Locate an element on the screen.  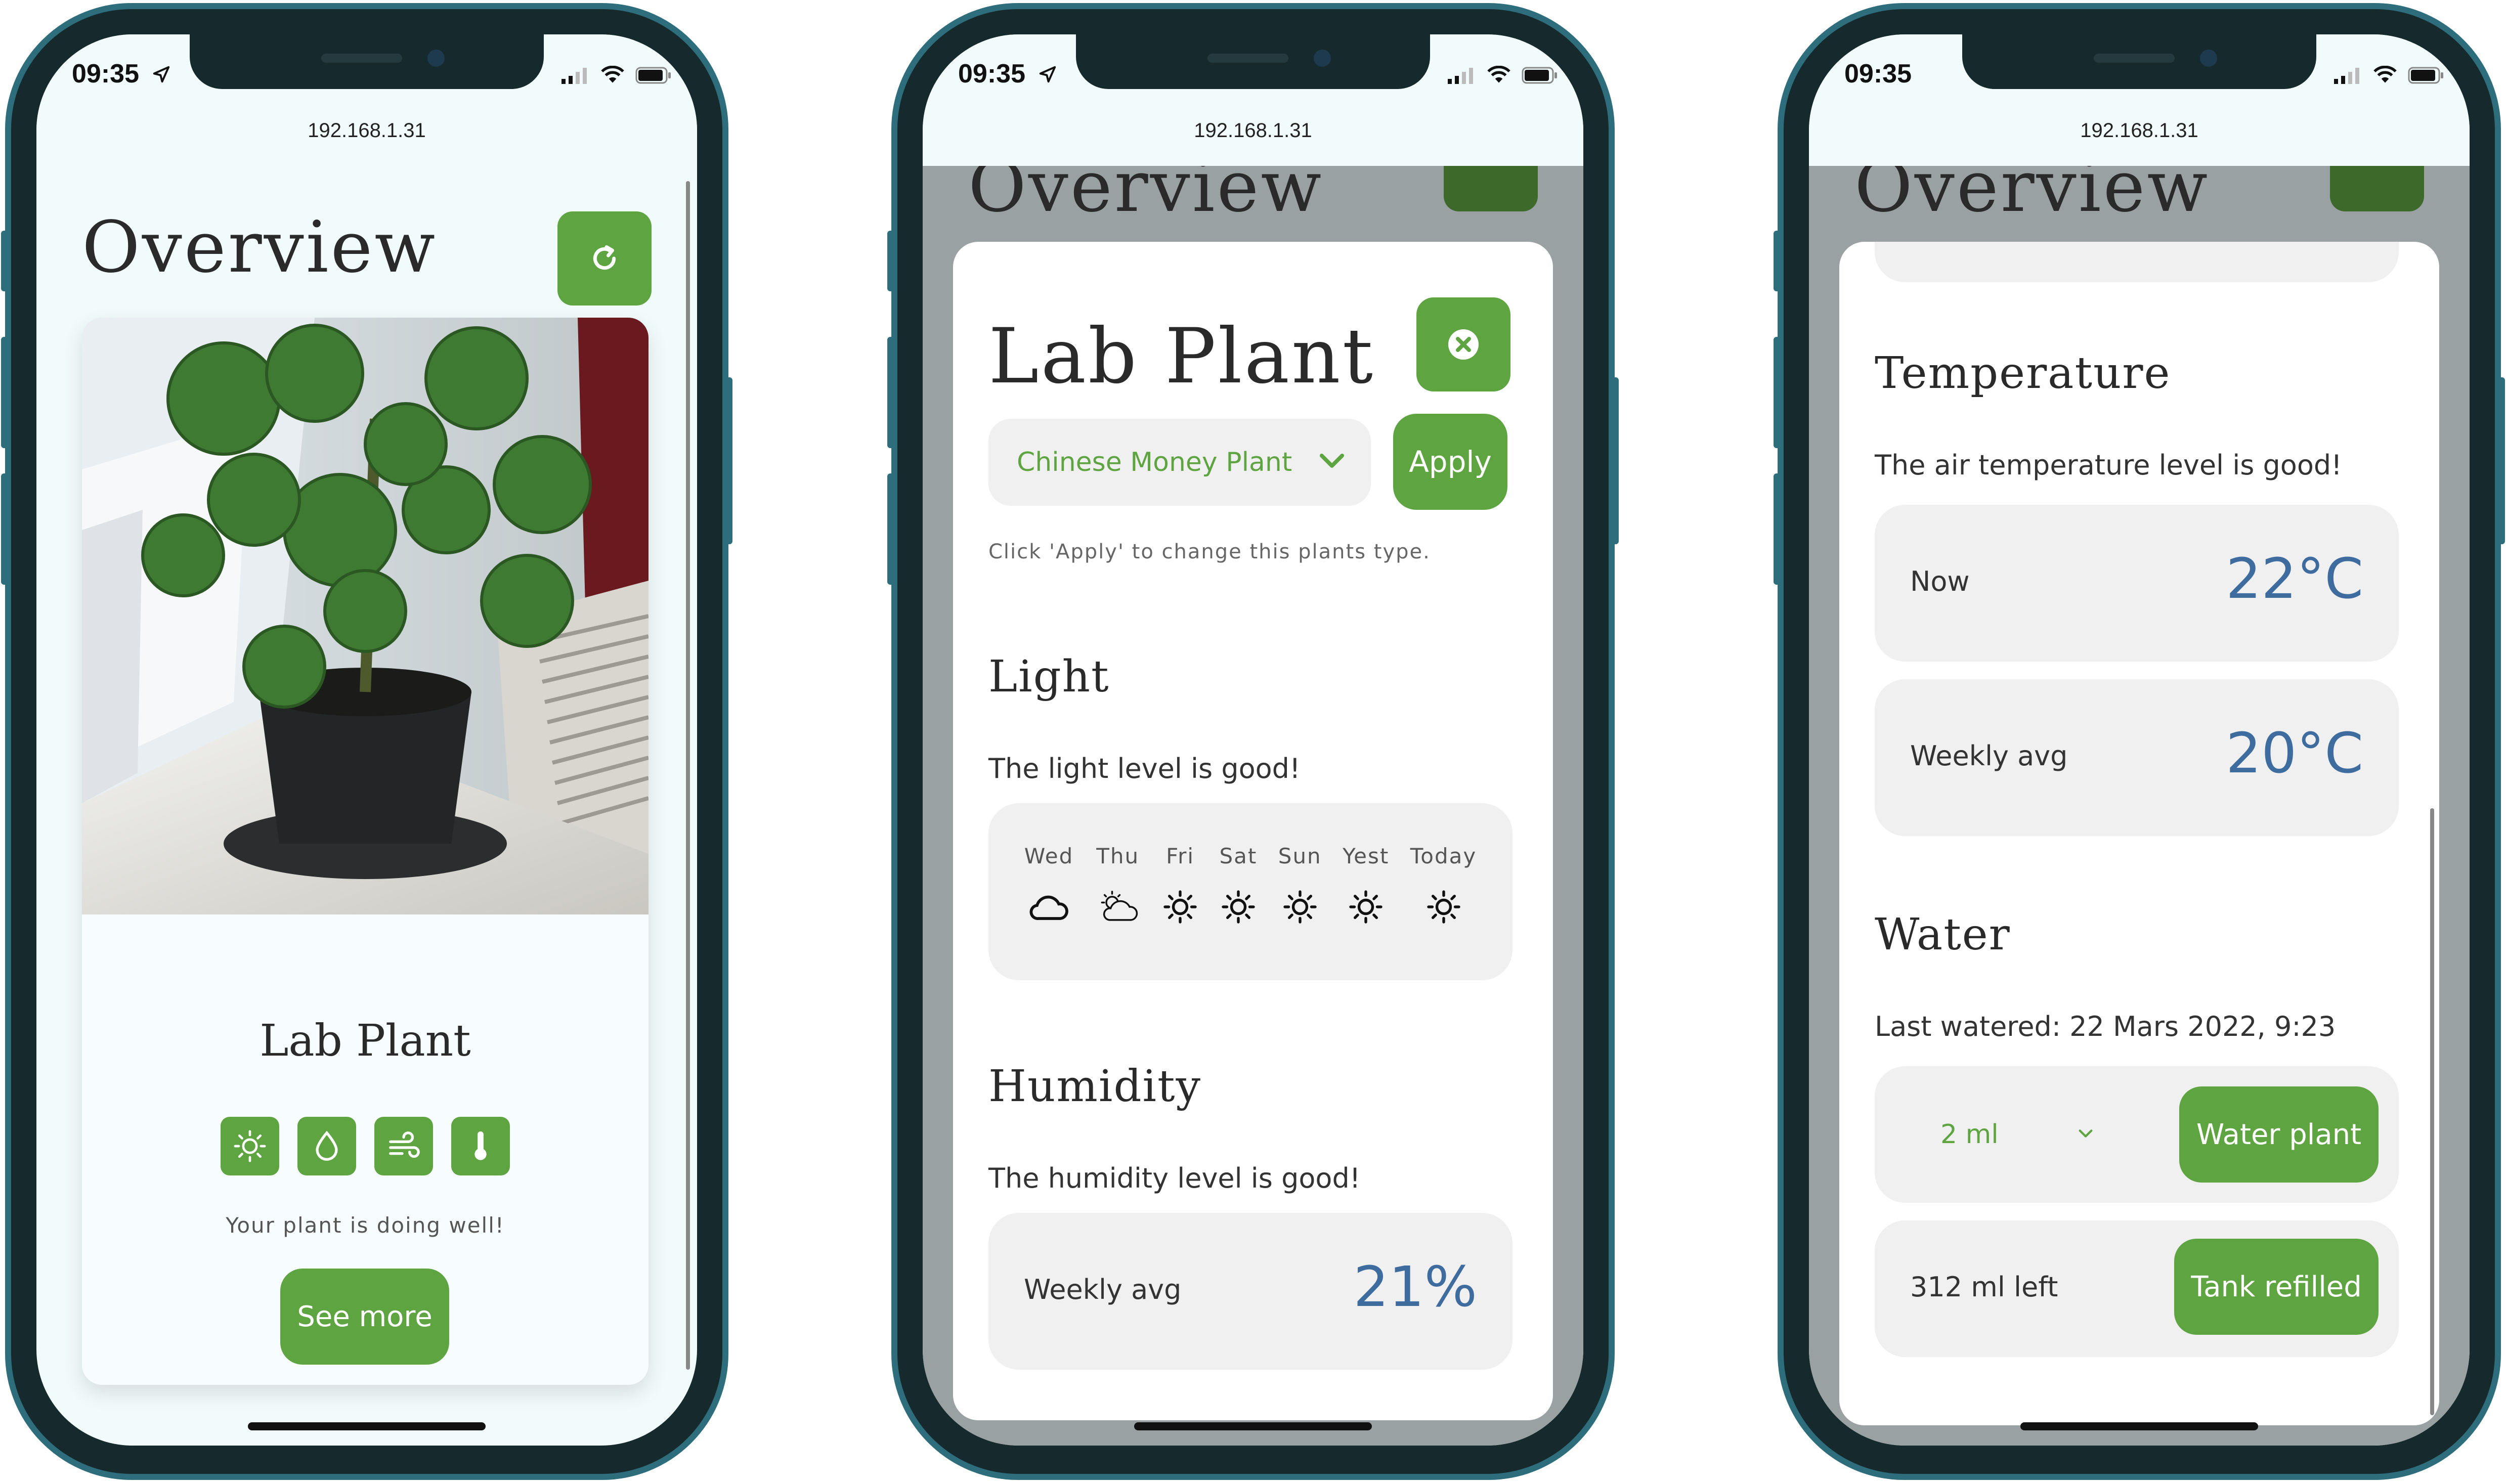
refresh-button is located at coordinates (605, 258).